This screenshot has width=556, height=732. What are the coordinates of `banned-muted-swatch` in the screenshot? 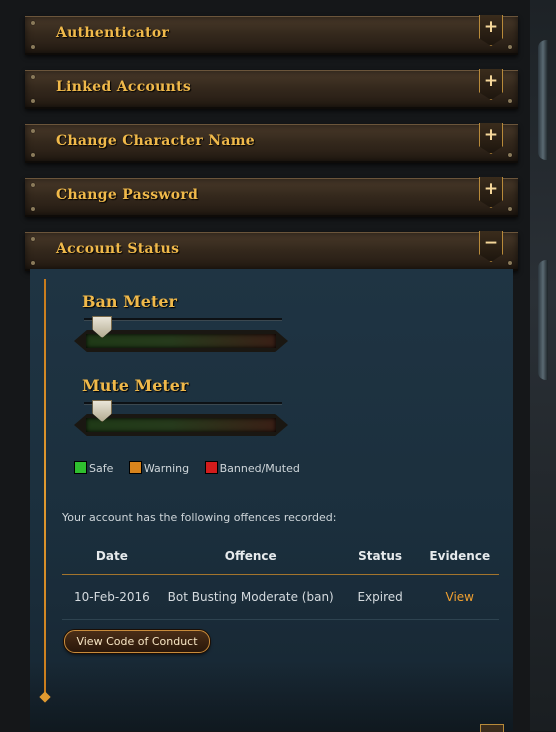 It's located at (211, 467).